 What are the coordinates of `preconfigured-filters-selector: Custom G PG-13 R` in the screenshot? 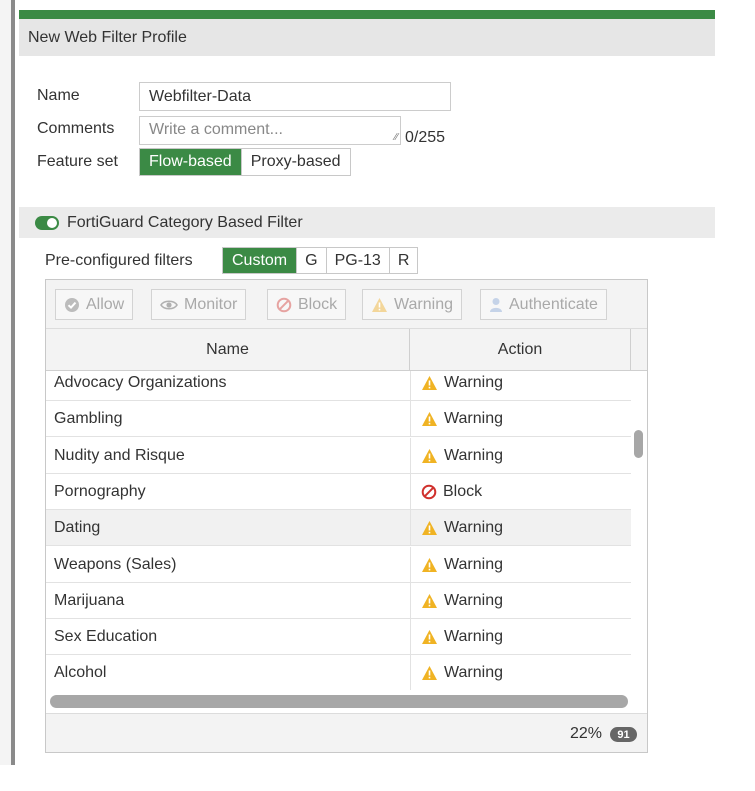 It's located at (320, 260).